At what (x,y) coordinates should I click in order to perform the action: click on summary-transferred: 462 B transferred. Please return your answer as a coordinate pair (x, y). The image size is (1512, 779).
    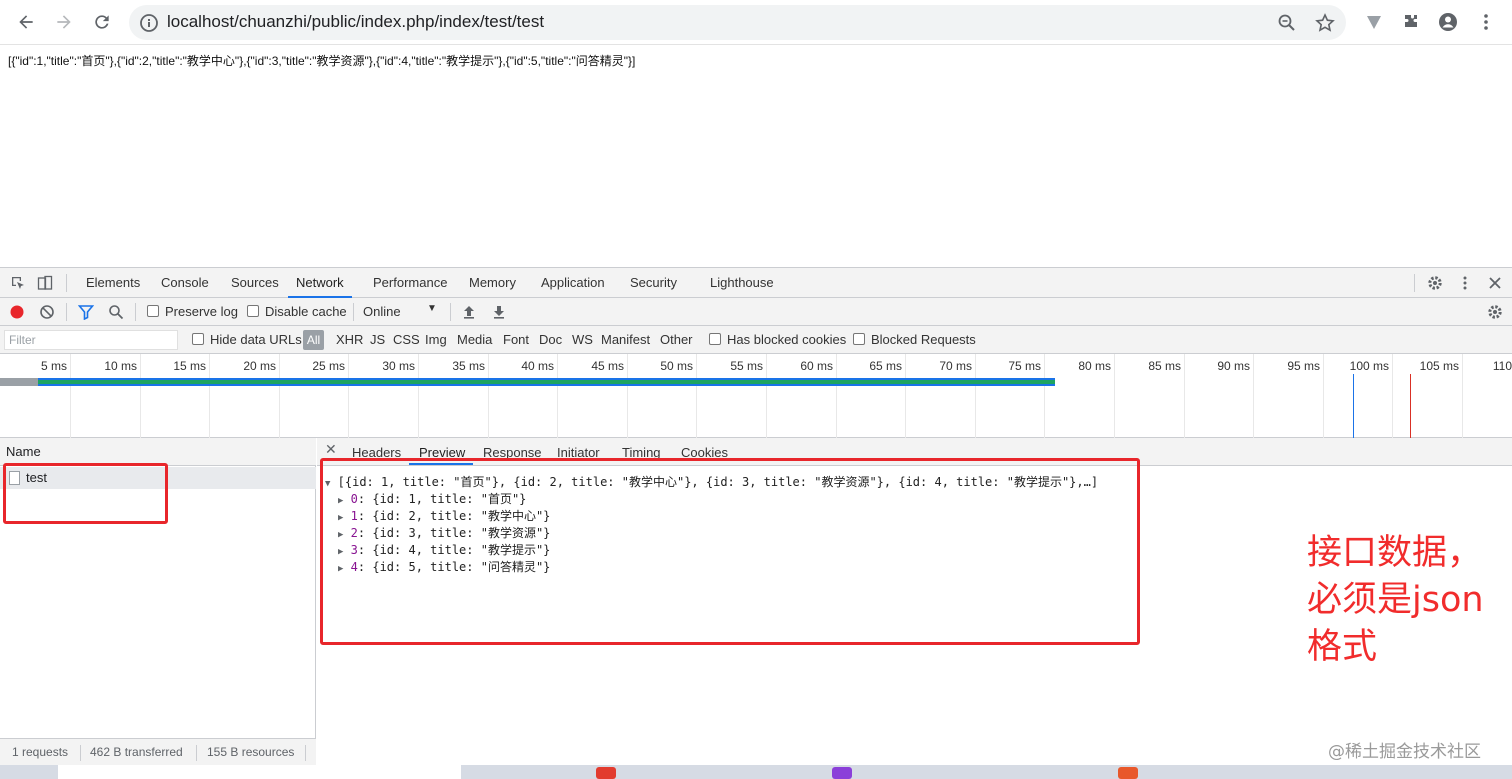
    Looking at the image, I should click on (136, 752).